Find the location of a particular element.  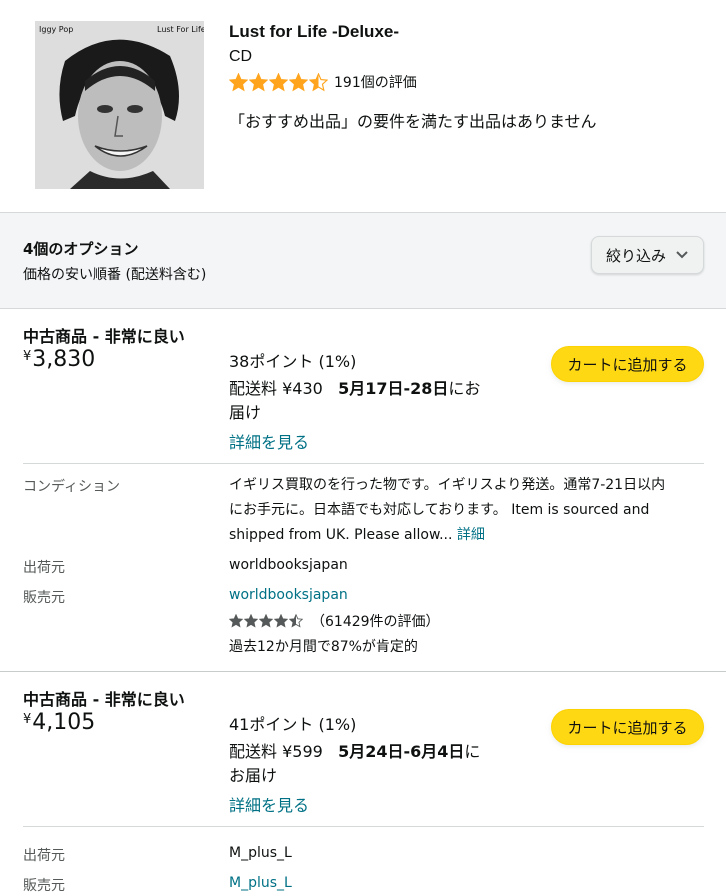

shipping-fee: 配送料 ¥599 is located at coordinates (276, 751).